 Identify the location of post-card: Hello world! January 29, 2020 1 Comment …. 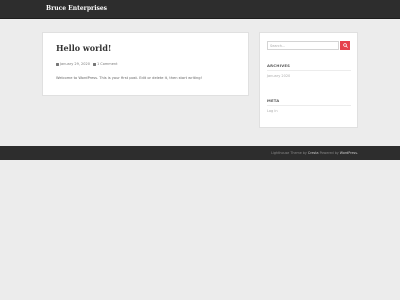
(145, 64).